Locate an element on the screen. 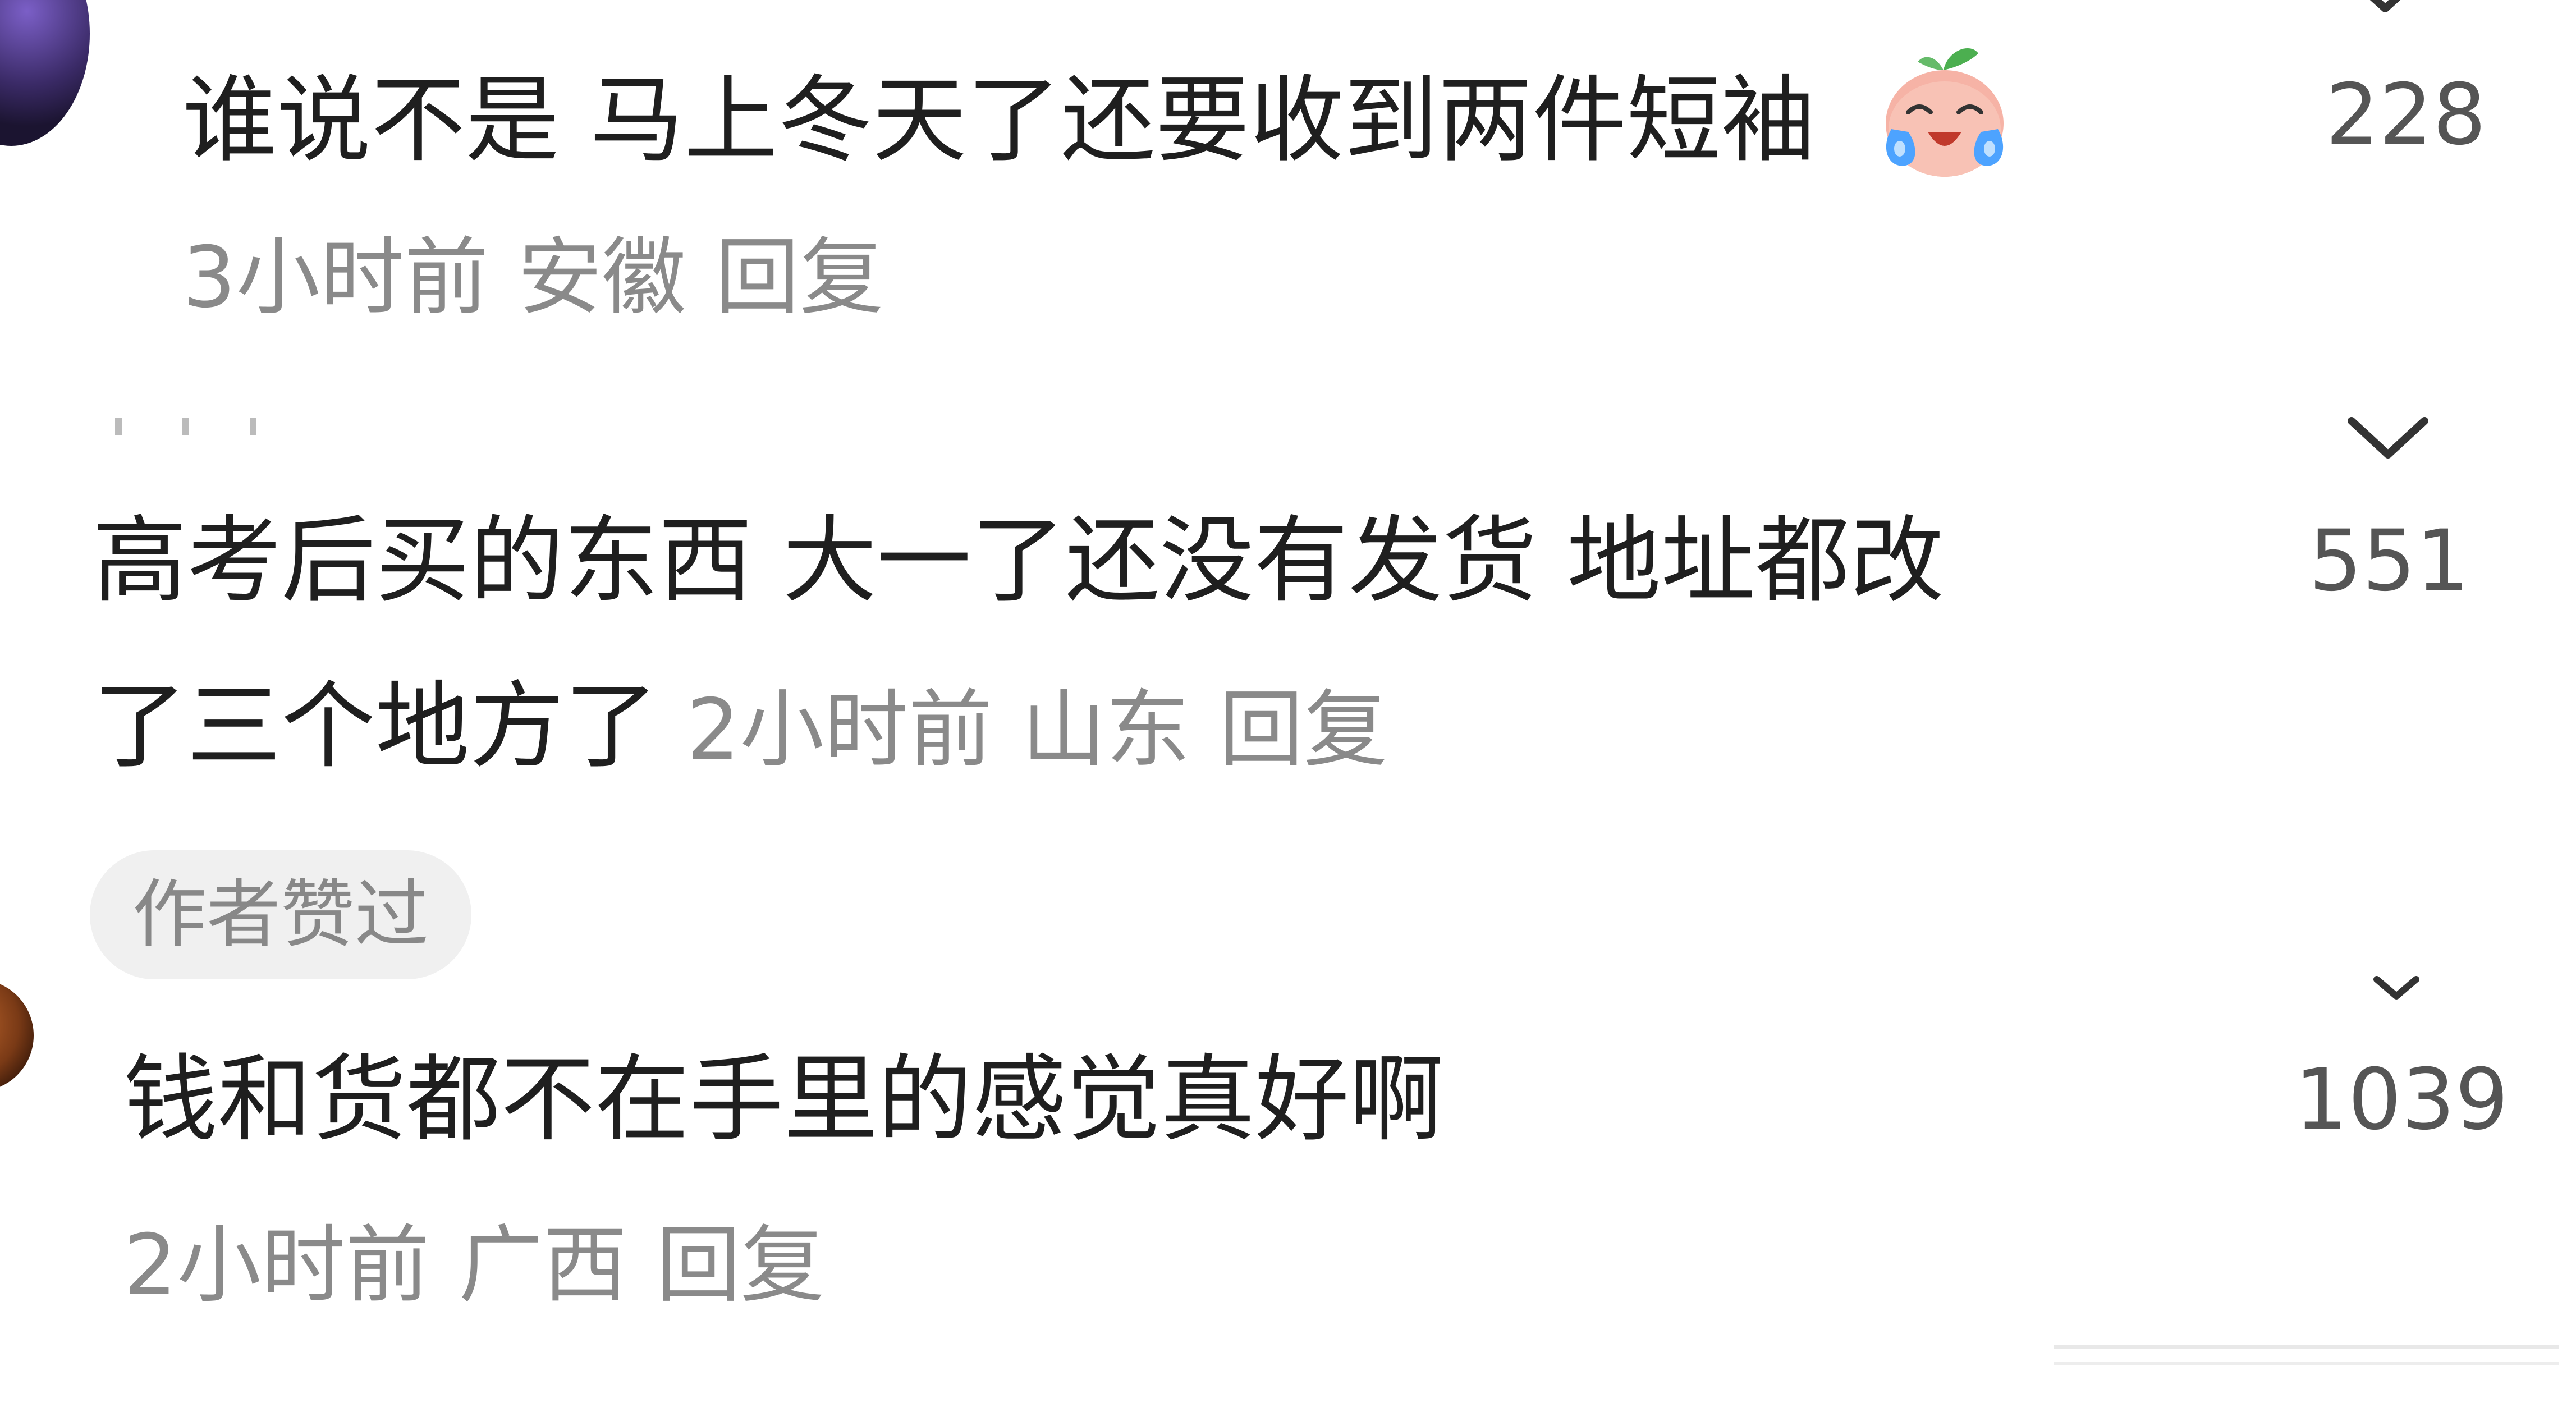 This screenshot has width=2576, height=1412. comment-location: 广西 is located at coordinates (543, 1265).